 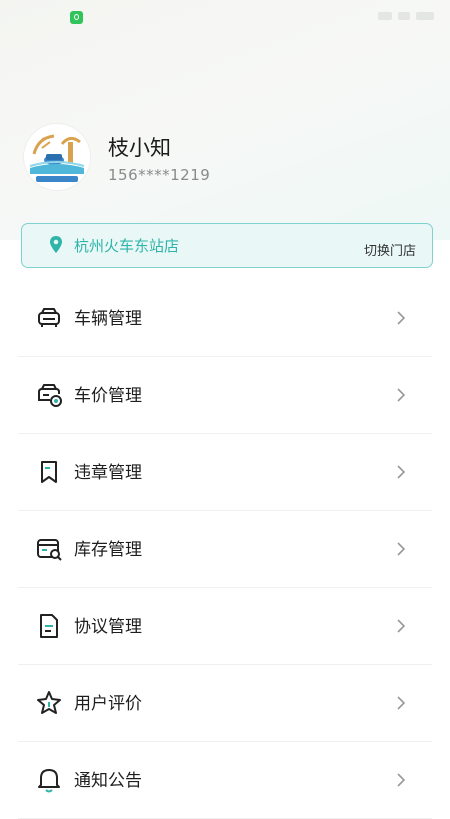 What do you see at coordinates (225, 780) in the screenshot?
I see `menu-item-notice: 通知公告` at bounding box center [225, 780].